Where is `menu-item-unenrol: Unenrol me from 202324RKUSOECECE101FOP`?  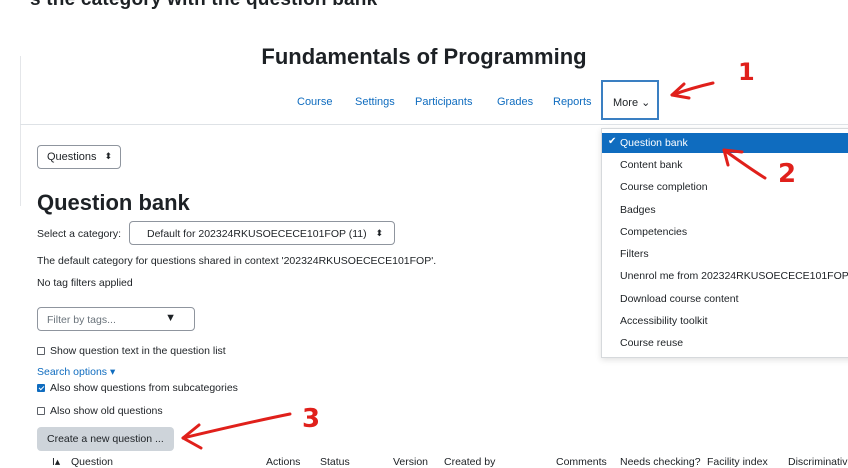
menu-item-unenrol: Unenrol me from 202324RKUSOECECE101FOP is located at coordinates (725, 276).